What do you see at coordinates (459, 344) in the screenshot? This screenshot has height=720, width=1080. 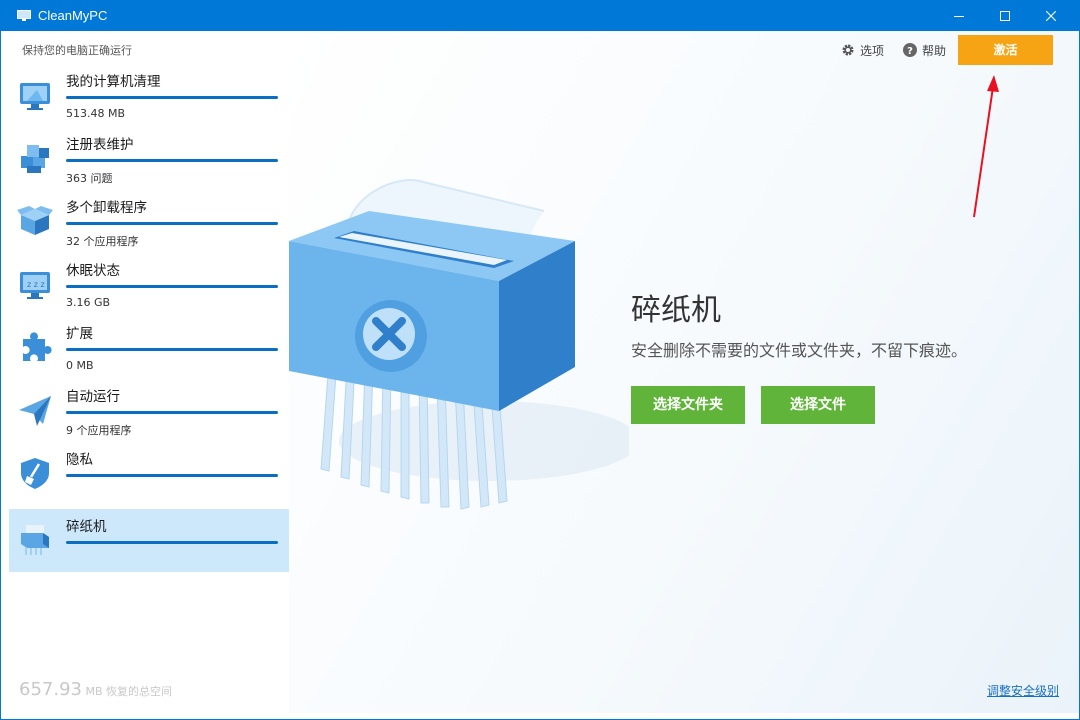 I see `shredder-illustration` at bounding box center [459, 344].